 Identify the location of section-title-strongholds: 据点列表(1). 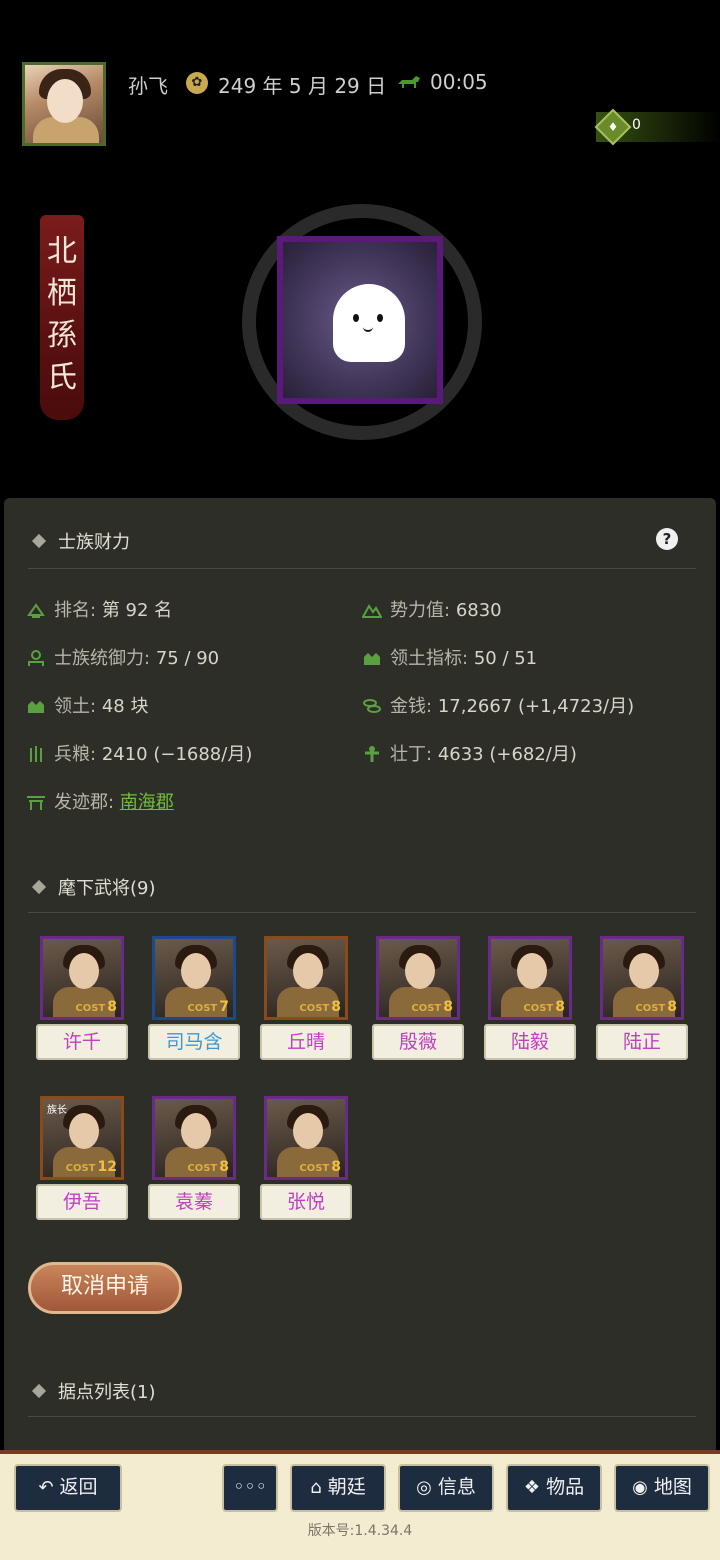
(93, 1391).